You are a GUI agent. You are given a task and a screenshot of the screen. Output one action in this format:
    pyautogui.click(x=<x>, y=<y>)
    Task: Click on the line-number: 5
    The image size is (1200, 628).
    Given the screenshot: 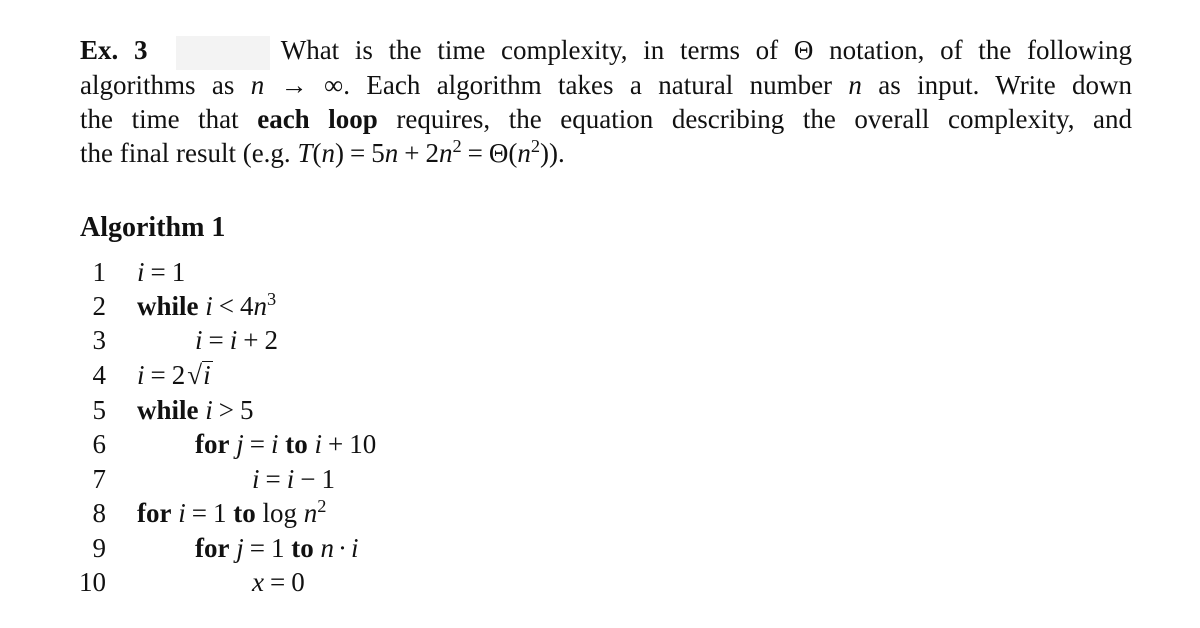 What is the action you would take?
    pyautogui.click(x=99, y=410)
    